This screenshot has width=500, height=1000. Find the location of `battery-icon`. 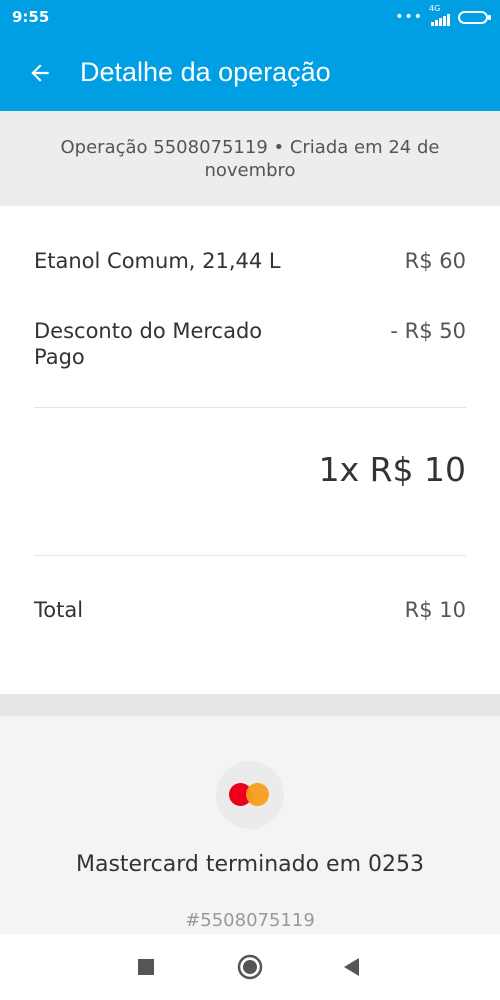

battery-icon is located at coordinates (474, 17).